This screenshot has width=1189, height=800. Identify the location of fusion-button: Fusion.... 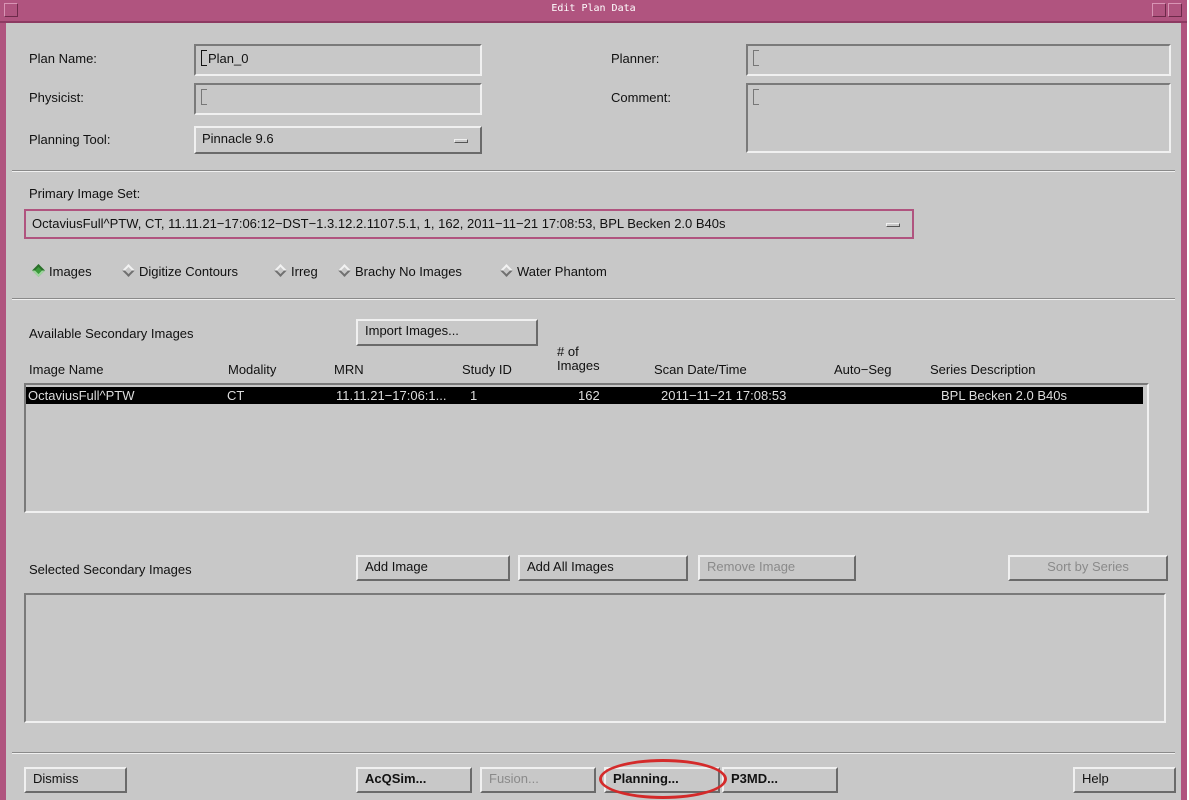
(538, 780).